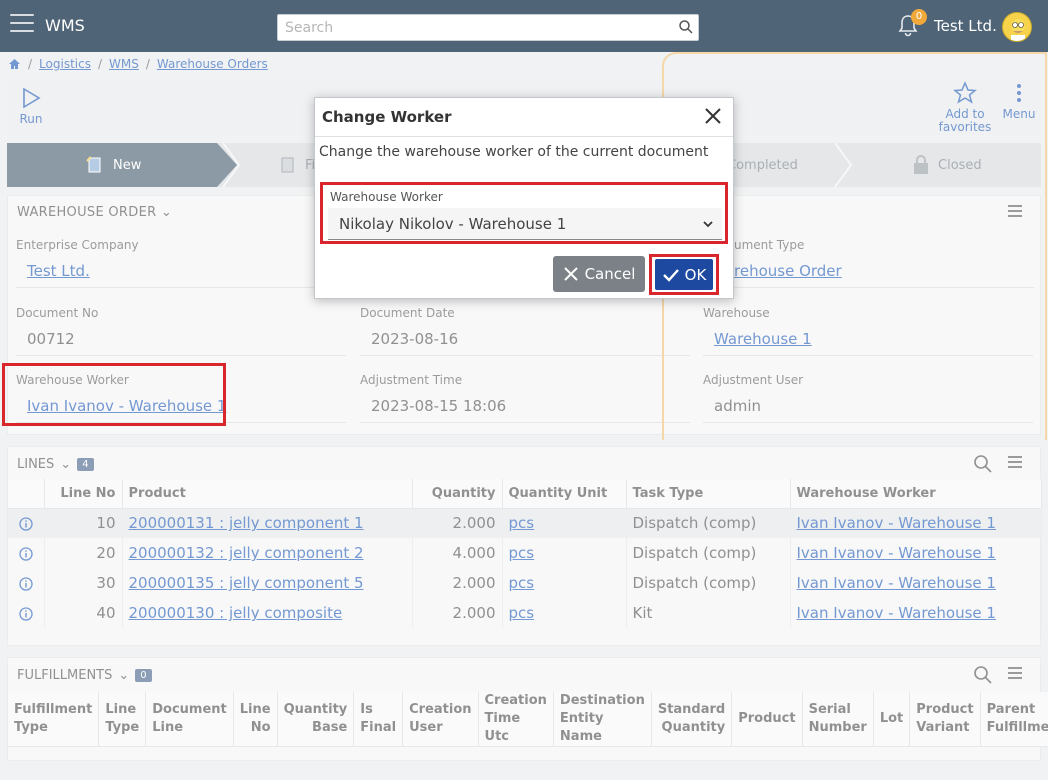 This screenshot has width=1048, height=780. I want to click on cancel-button: Cancel, so click(599, 274).